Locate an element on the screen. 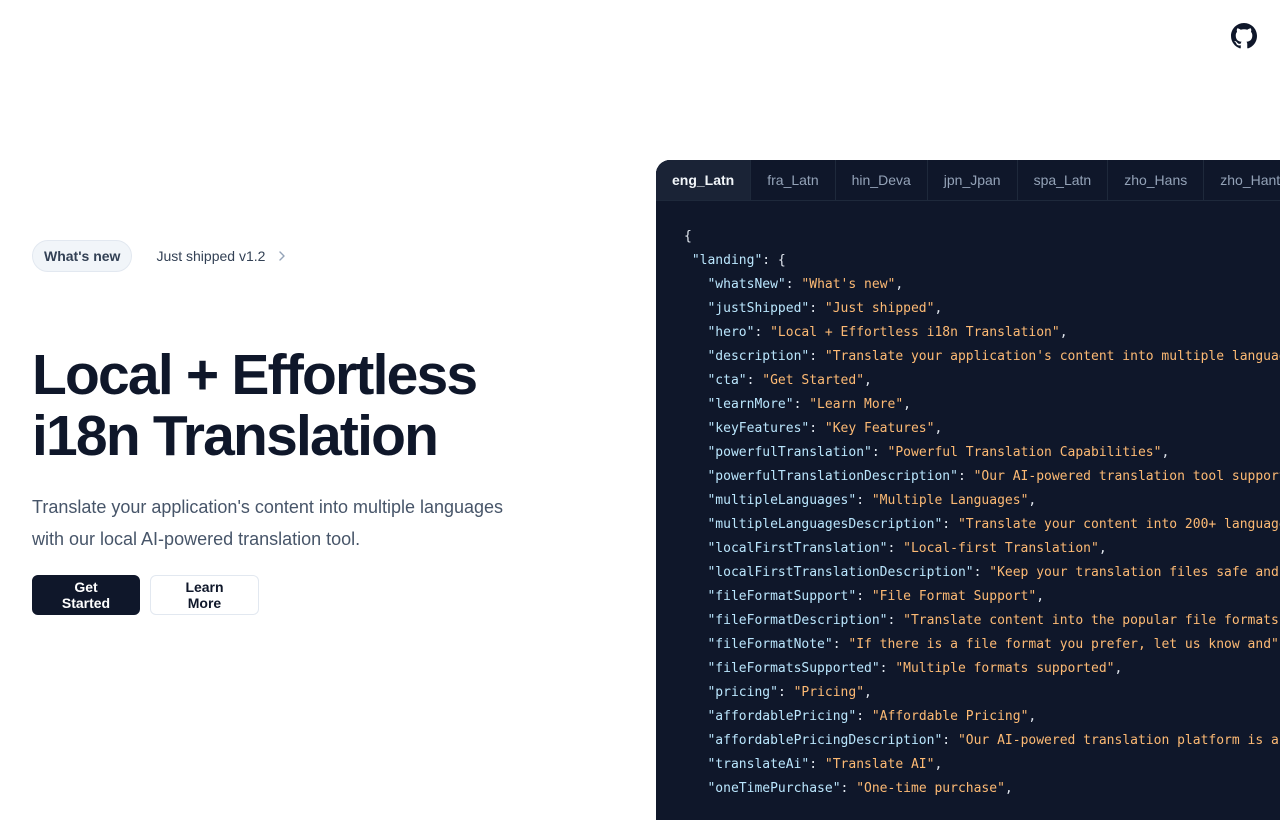 Image resolution: width=1280 pixels, height=820 pixels. json-open-brace: { is located at coordinates (688, 236).